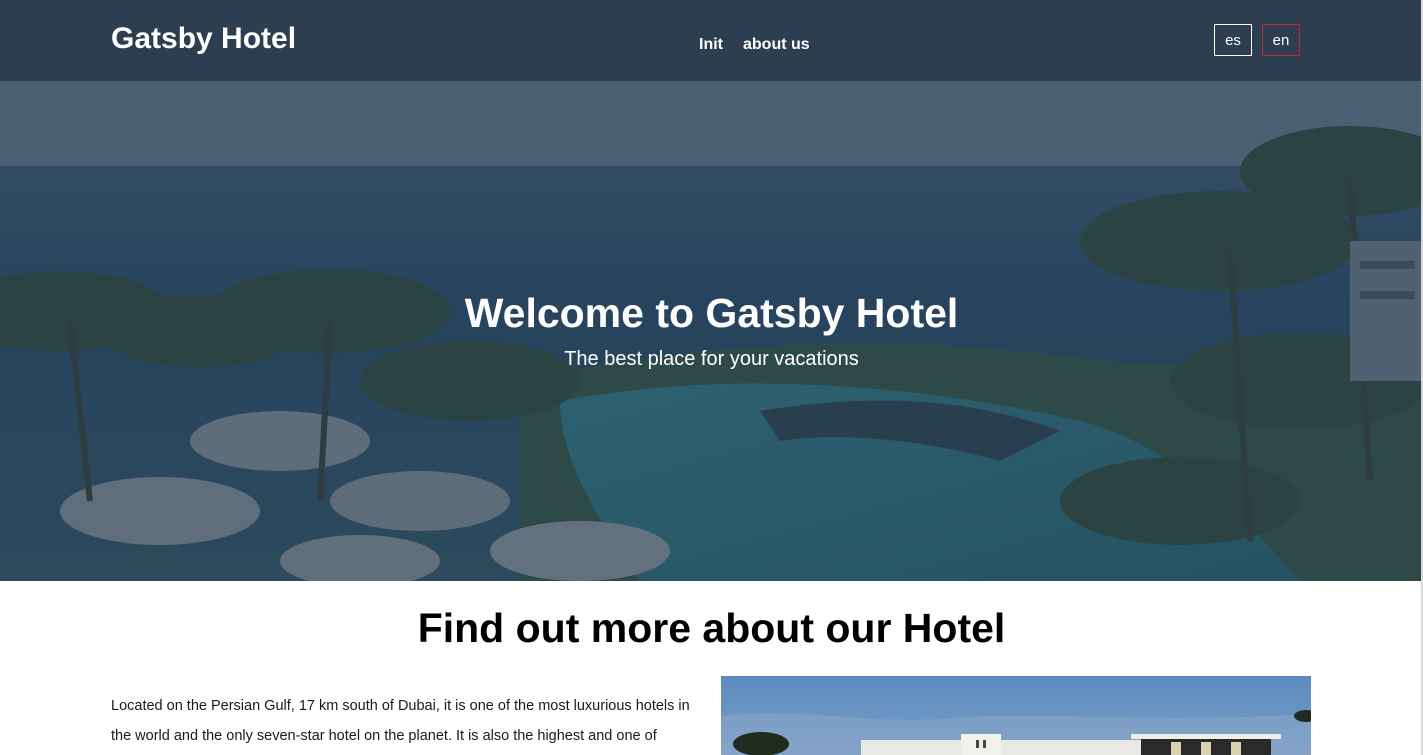  I want to click on hero-title: Welcome to Gatsby Hotel, so click(711, 313).